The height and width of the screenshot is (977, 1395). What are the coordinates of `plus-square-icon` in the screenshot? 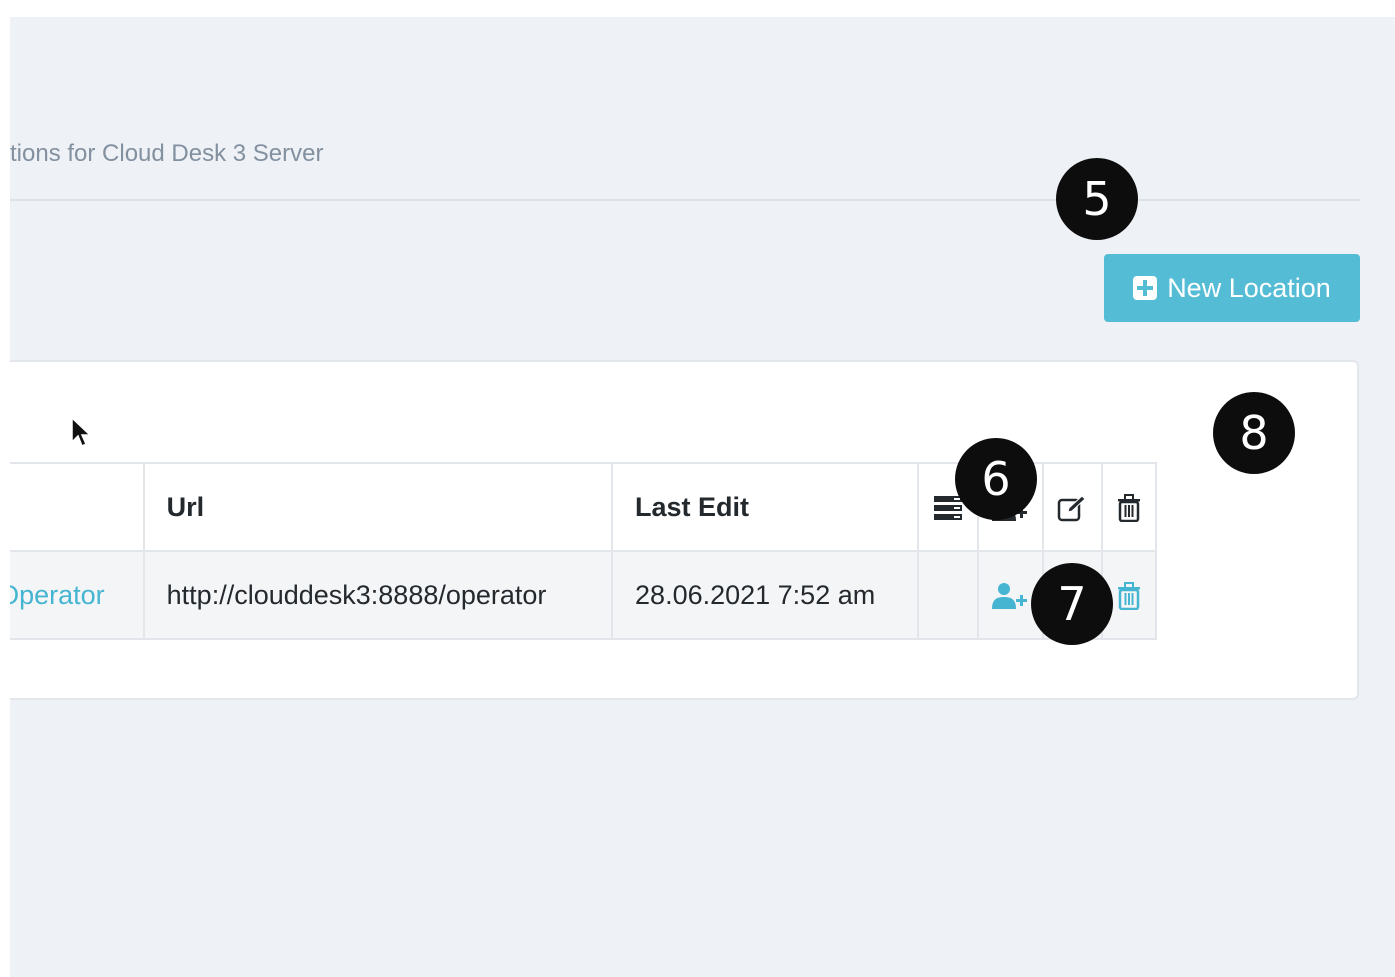 It's located at (1145, 288).